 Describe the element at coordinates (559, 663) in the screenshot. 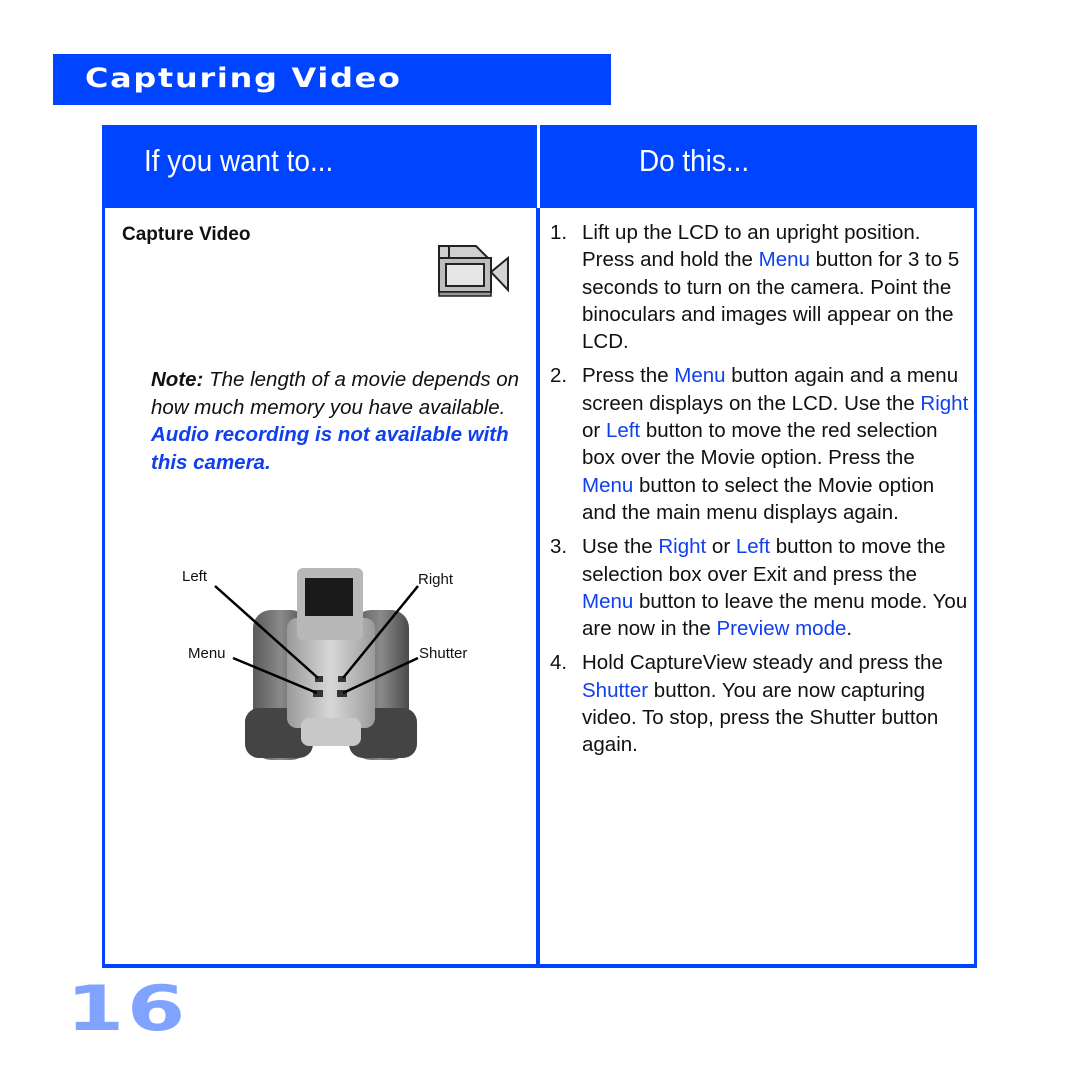

I see `step-number: 4.` at that location.